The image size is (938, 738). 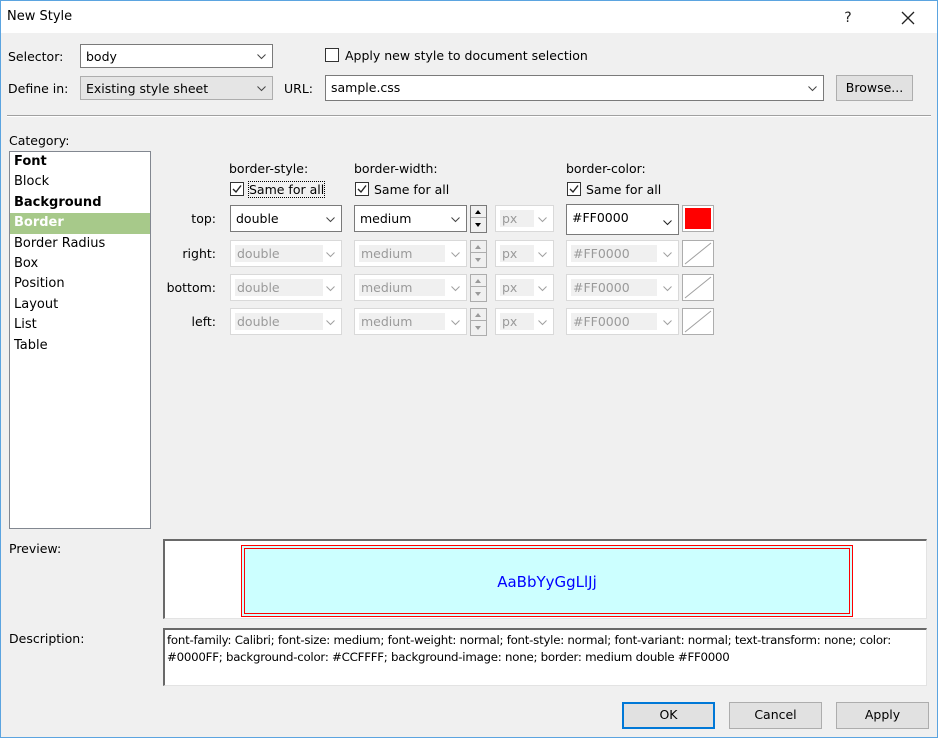 I want to click on category-label: Category:, so click(x=39, y=140).